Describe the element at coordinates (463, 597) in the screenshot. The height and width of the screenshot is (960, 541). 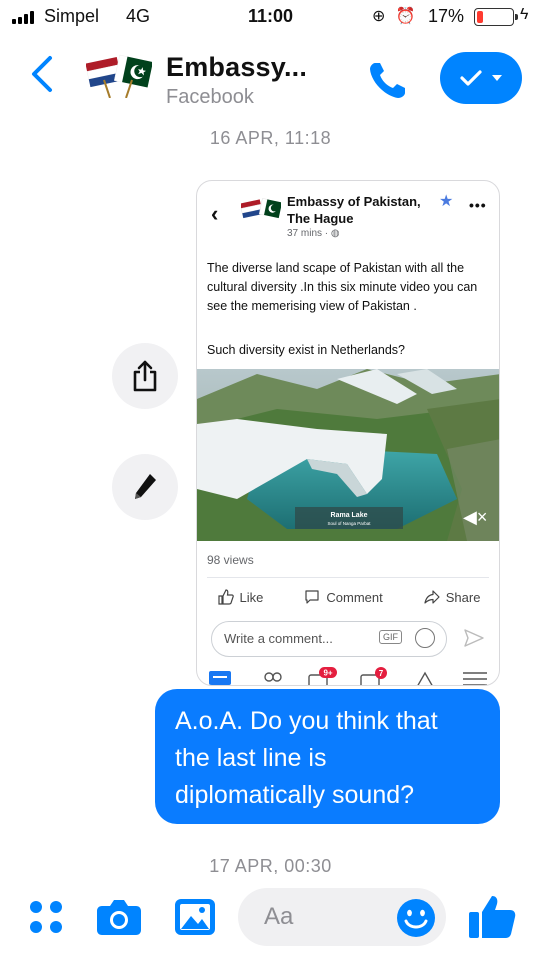
I see `share-label: Share` at that location.